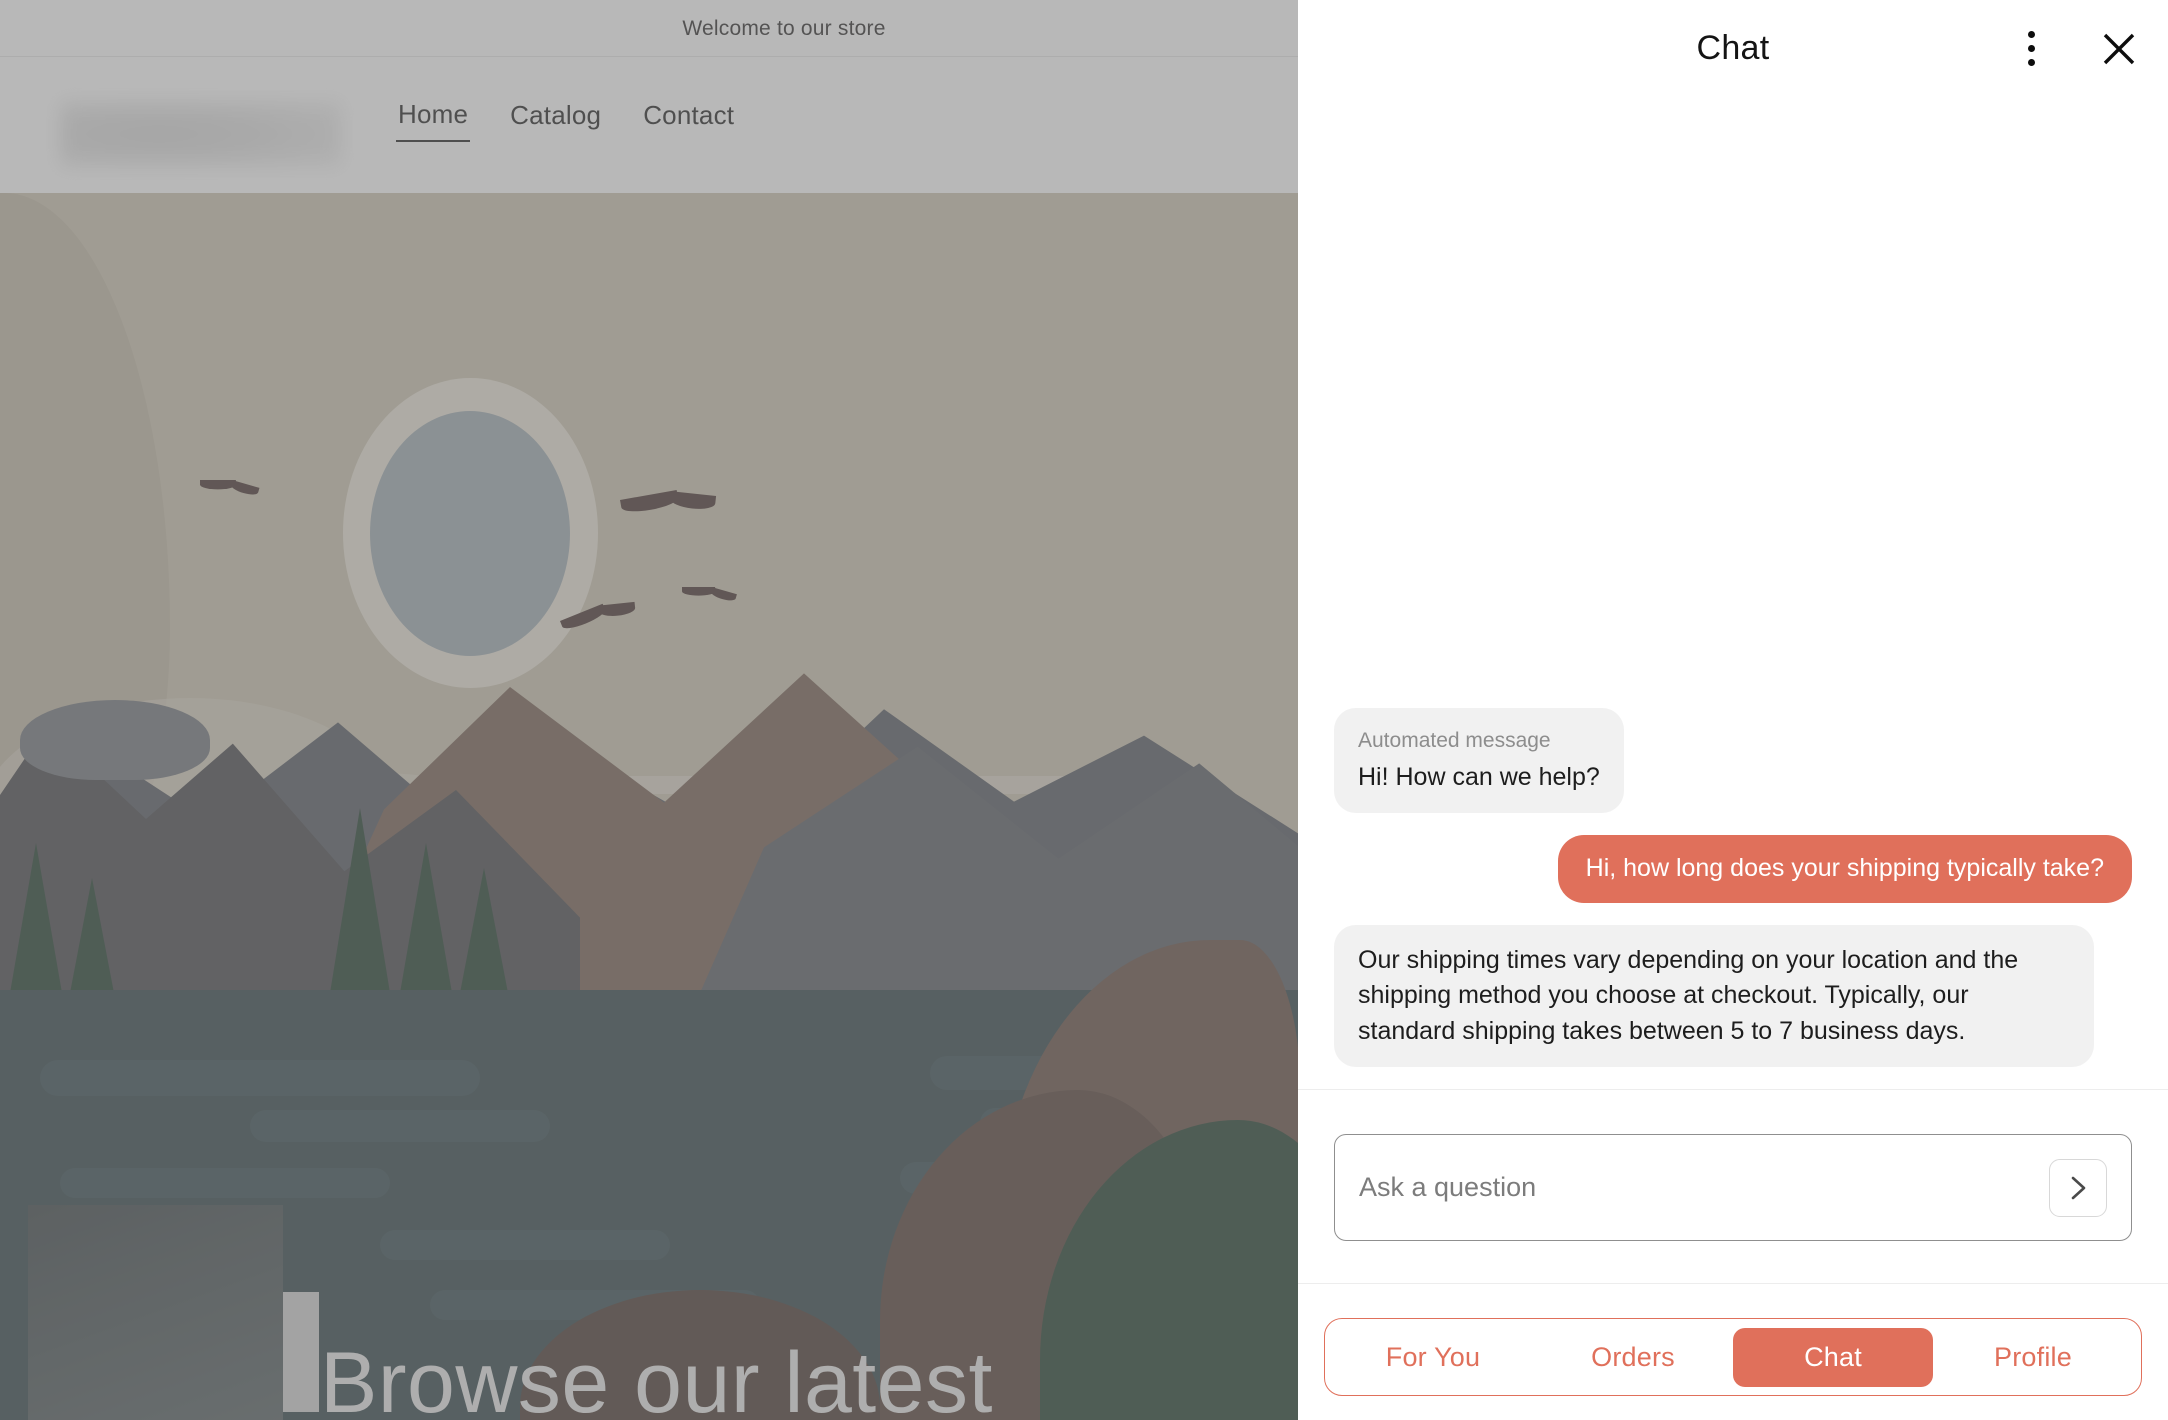  What do you see at coordinates (1704, 1187) in the screenshot?
I see `chat-input` at bounding box center [1704, 1187].